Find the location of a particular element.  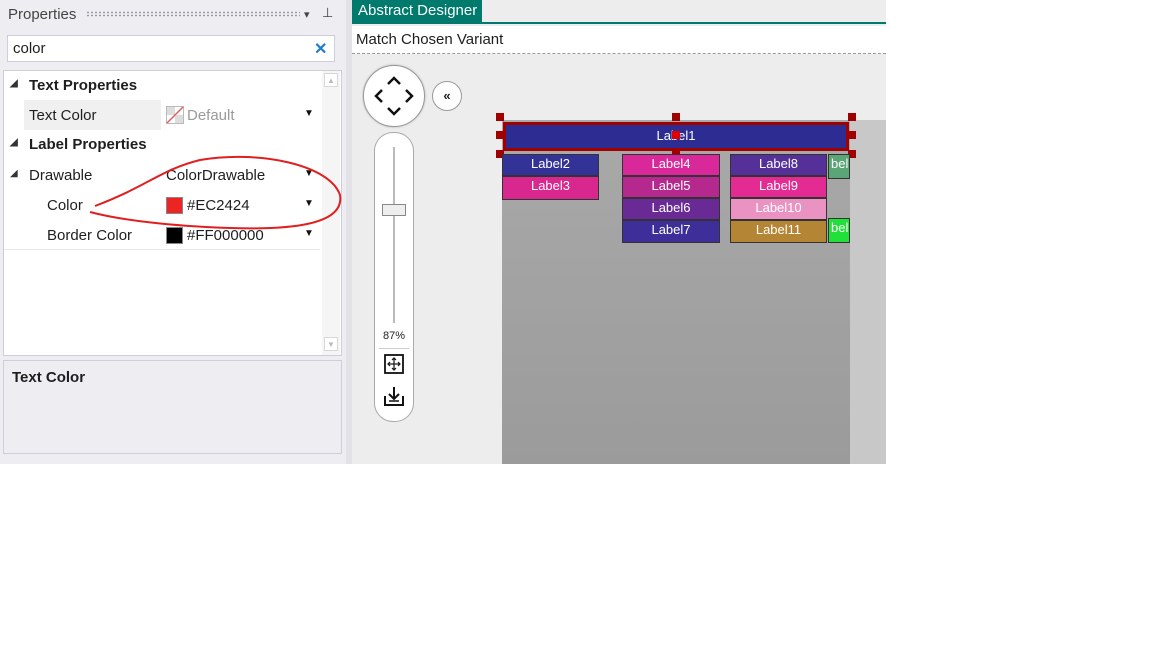

property-description-pane: Text Color is located at coordinates (172, 407).